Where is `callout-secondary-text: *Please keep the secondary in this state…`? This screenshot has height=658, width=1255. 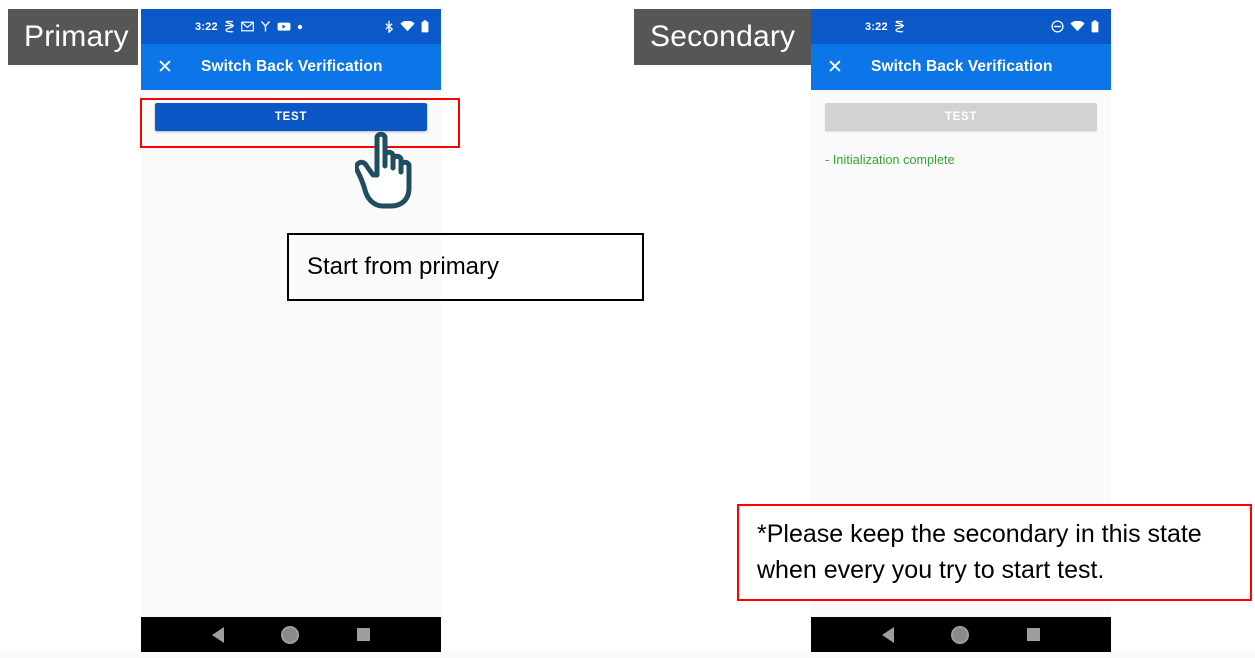
callout-secondary-text: *Please keep the secondary in this state… is located at coordinates (979, 552).